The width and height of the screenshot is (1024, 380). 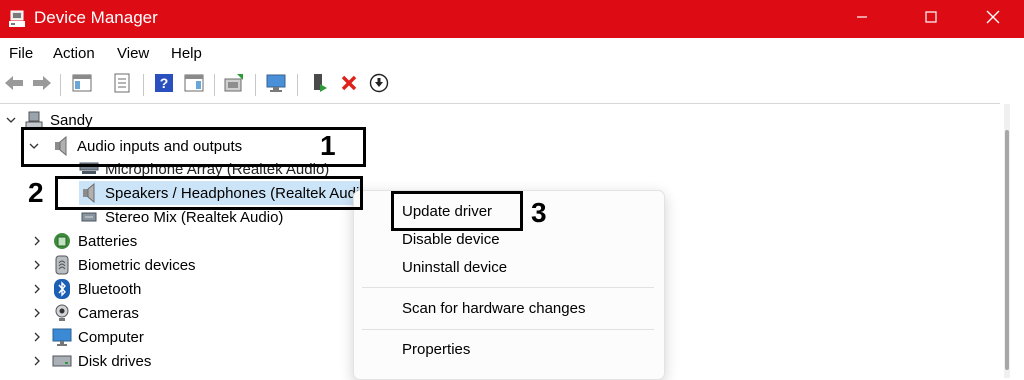 What do you see at coordinates (62, 361) in the screenshot?
I see `disk-drive-icon` at bounding box center [62, 361].